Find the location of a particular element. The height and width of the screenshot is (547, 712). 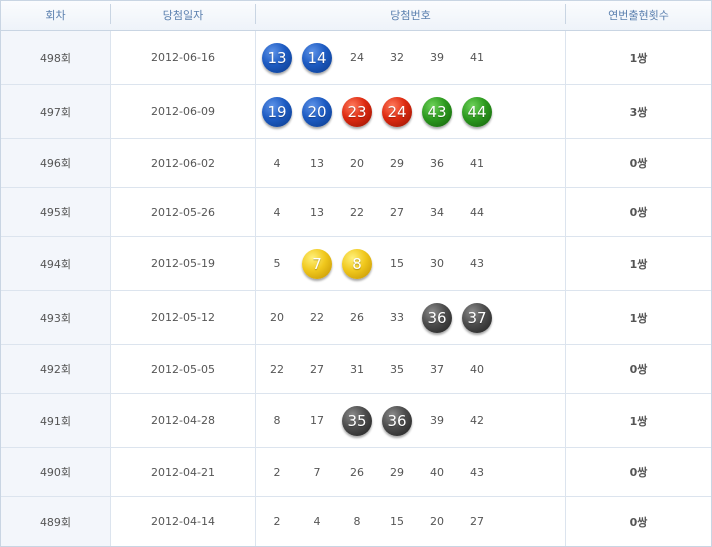

table-row: 491회 2012-04-28 8 17 35 36 39 42 1쌍 is located at coordinates (356, 421).